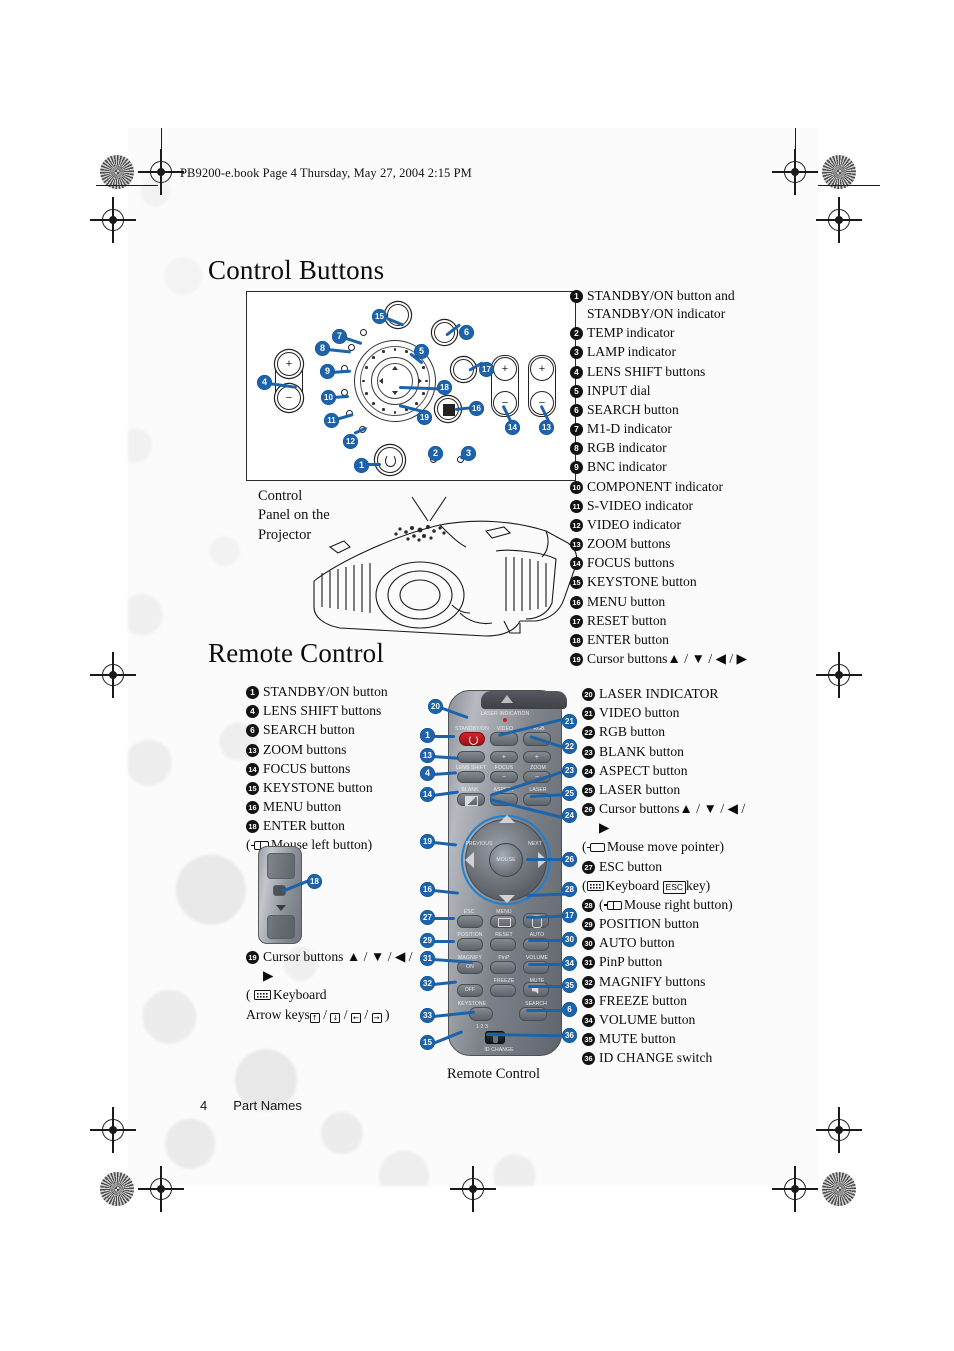 Image resolution: width=954 pixels, height=1351 pixels. Describe the element at coordinates (569, 985) in the screenshot. I see `callout-35: 35` at that location.